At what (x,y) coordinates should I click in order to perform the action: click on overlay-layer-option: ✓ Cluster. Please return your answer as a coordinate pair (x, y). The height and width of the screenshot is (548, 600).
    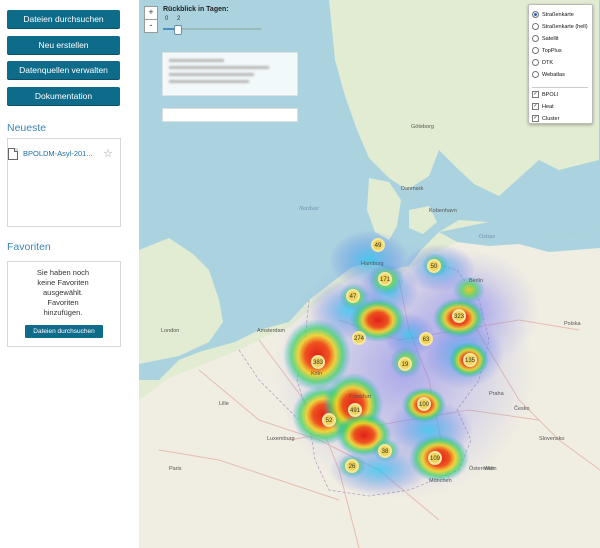
    Looking at the image, I should click on (545, 118).